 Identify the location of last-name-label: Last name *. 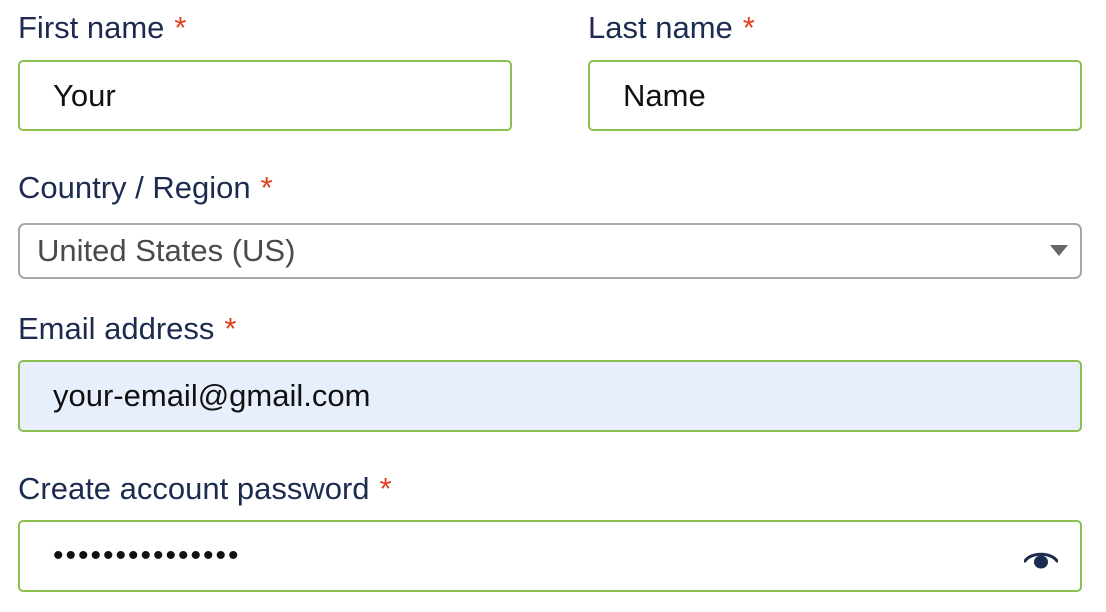
(671, 28).